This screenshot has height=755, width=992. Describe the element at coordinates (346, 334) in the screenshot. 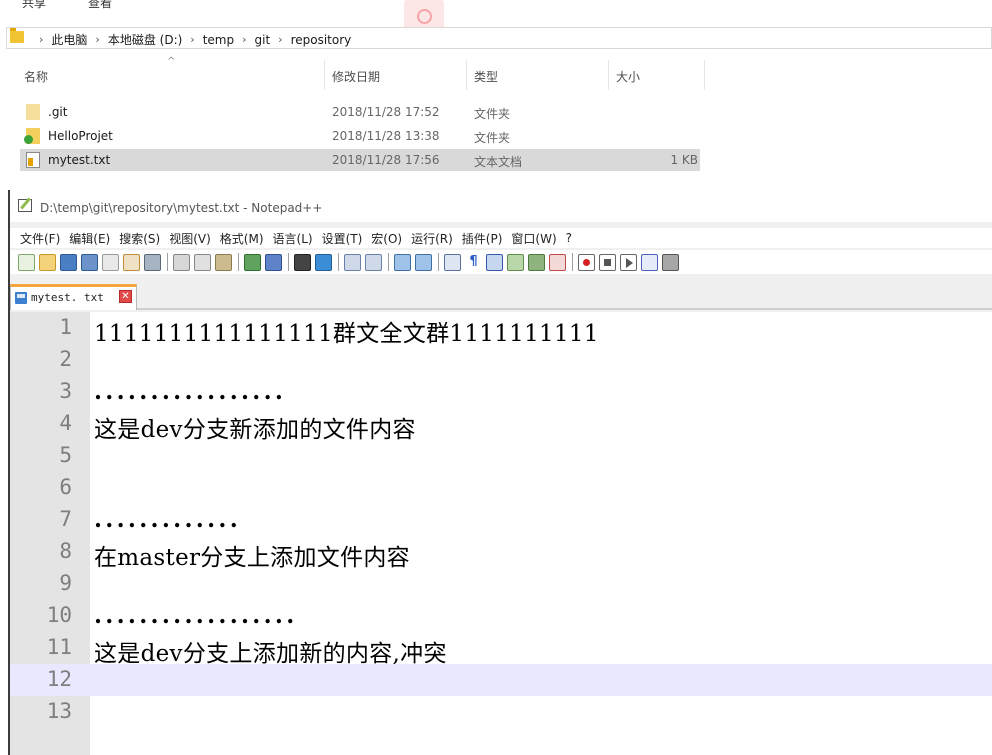

I see `line-text: 1111111111111111群文全文群1111111111` at that location.